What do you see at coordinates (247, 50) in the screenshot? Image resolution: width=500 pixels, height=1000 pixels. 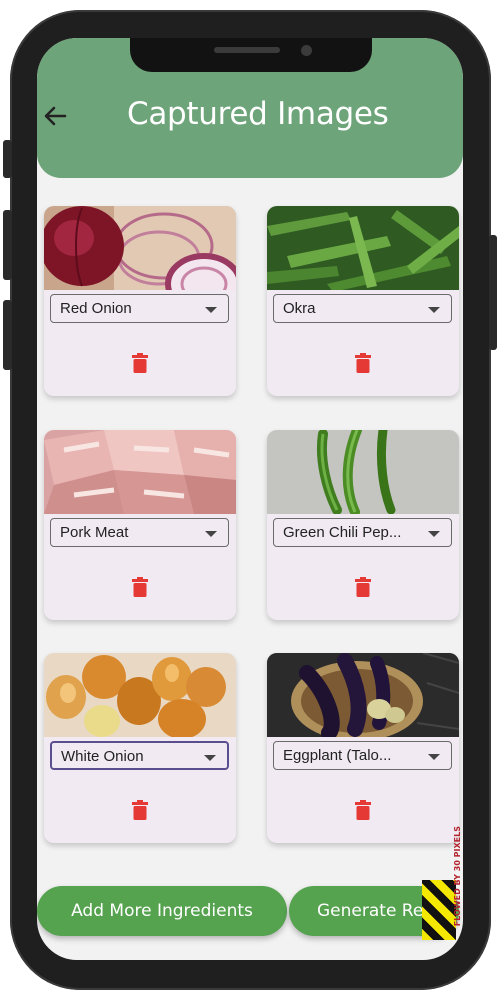 I see `phone-speaker` at bounding box center [247, 50].